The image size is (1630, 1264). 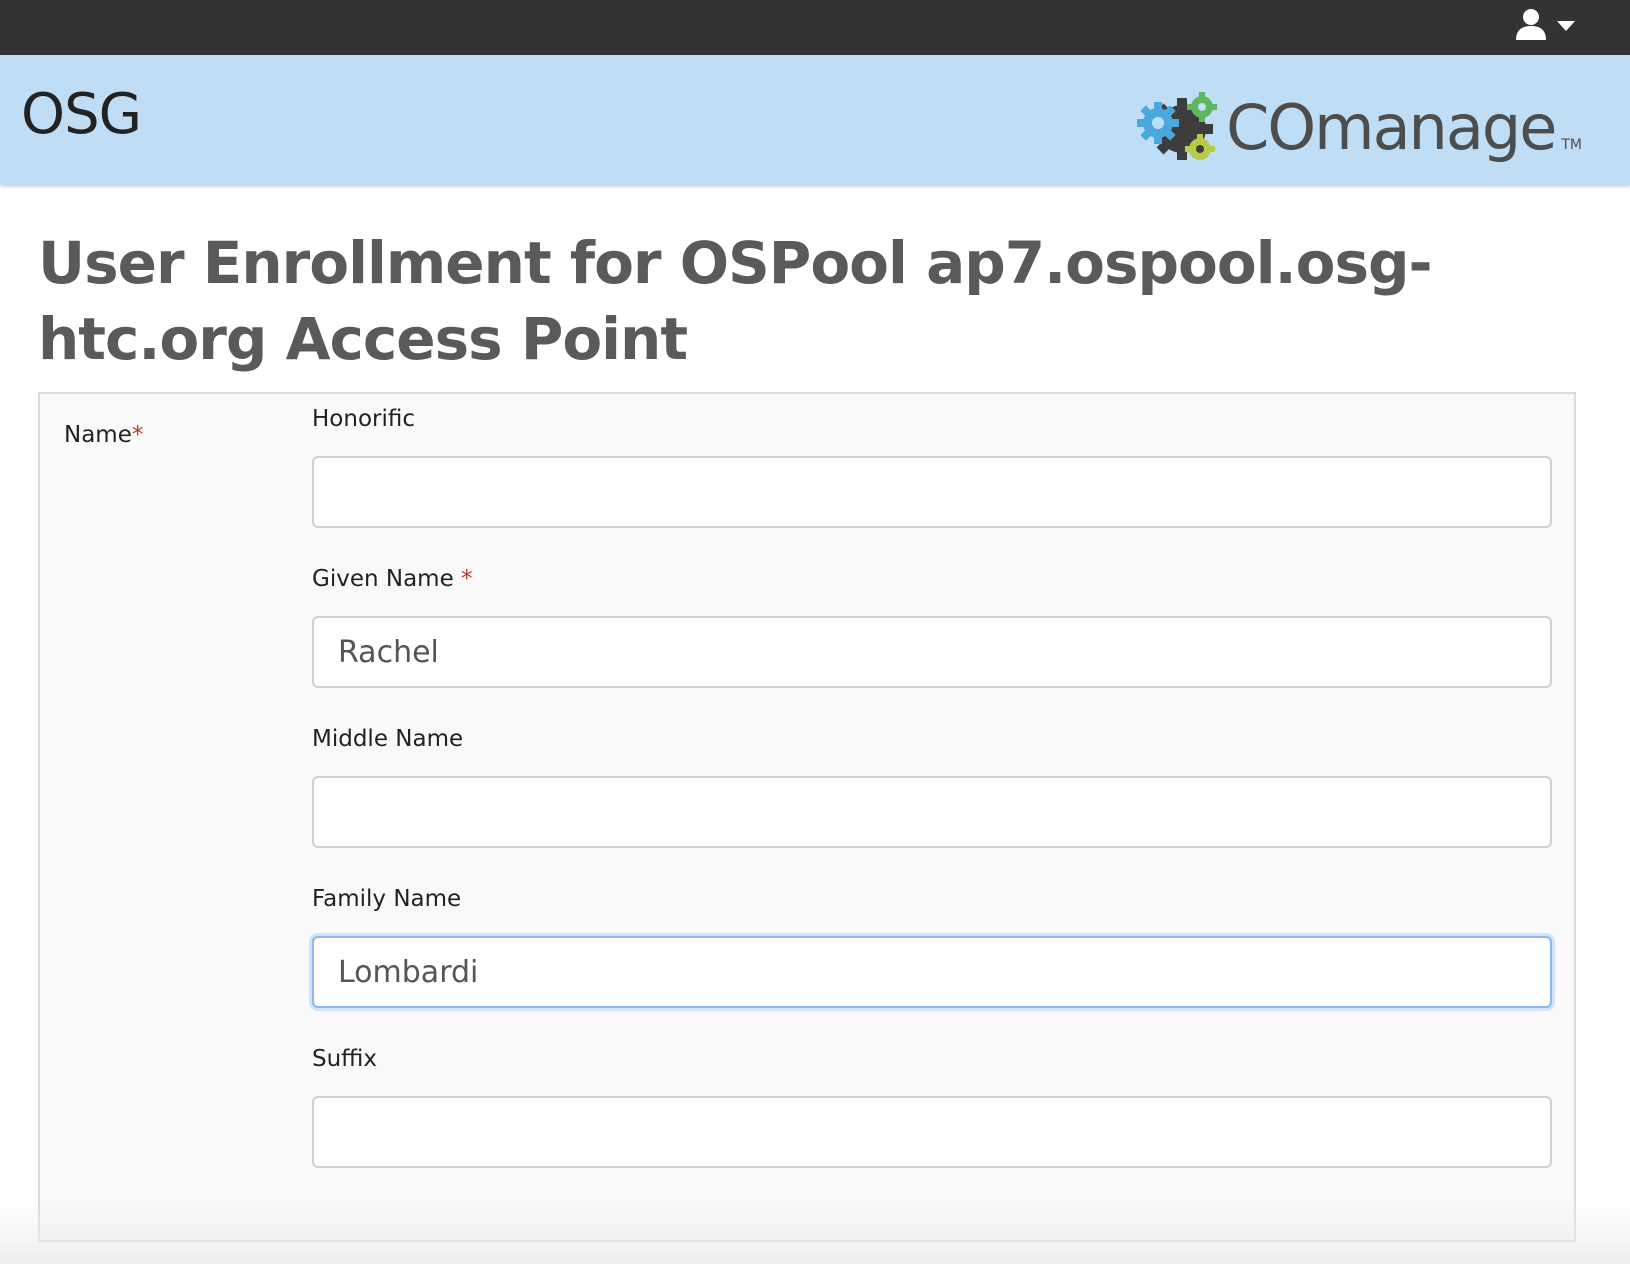 I want to click on suffix-label: Suffix, so click(x=345, y=1059).